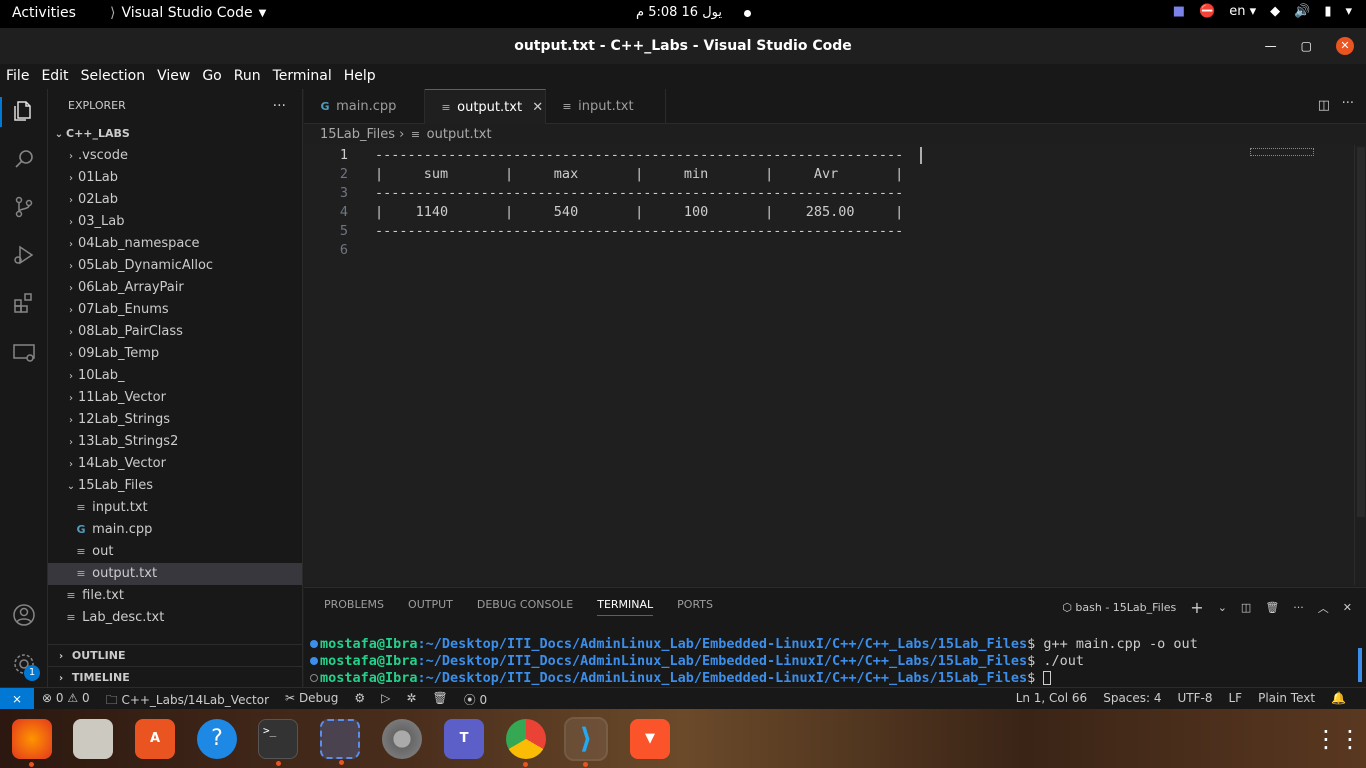 This screenshot has width=1366, height=768. I want to click on workspace-root: ⌄ C++_LABS, so click(175, 134).